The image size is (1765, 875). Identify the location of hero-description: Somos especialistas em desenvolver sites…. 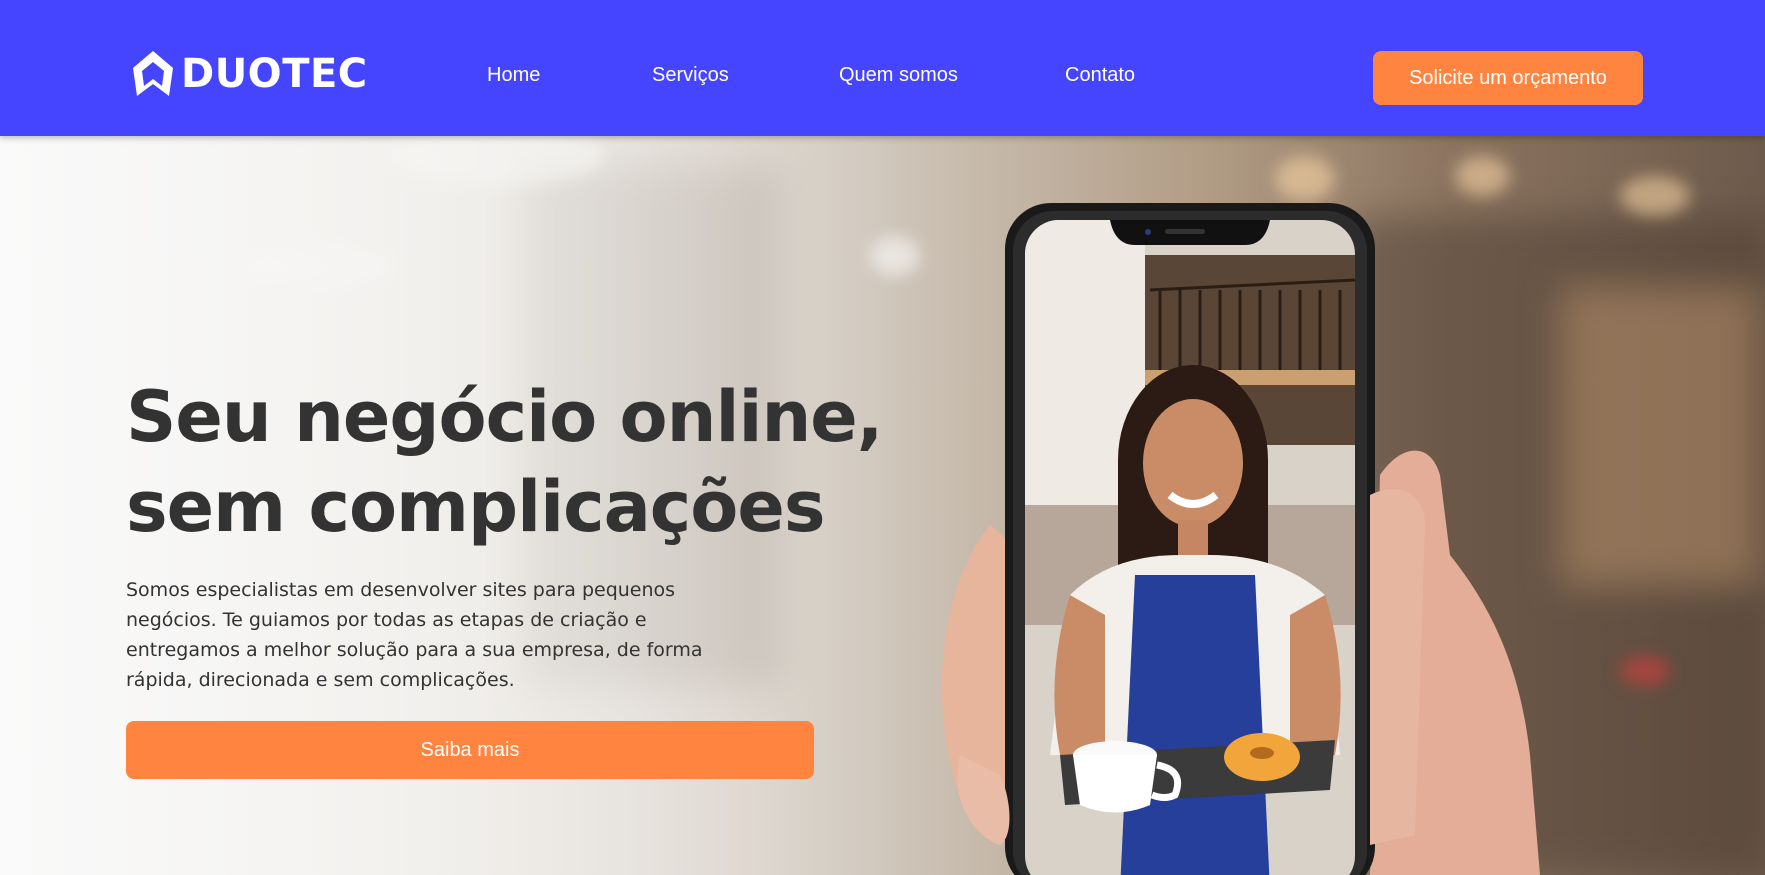
(414, 635).